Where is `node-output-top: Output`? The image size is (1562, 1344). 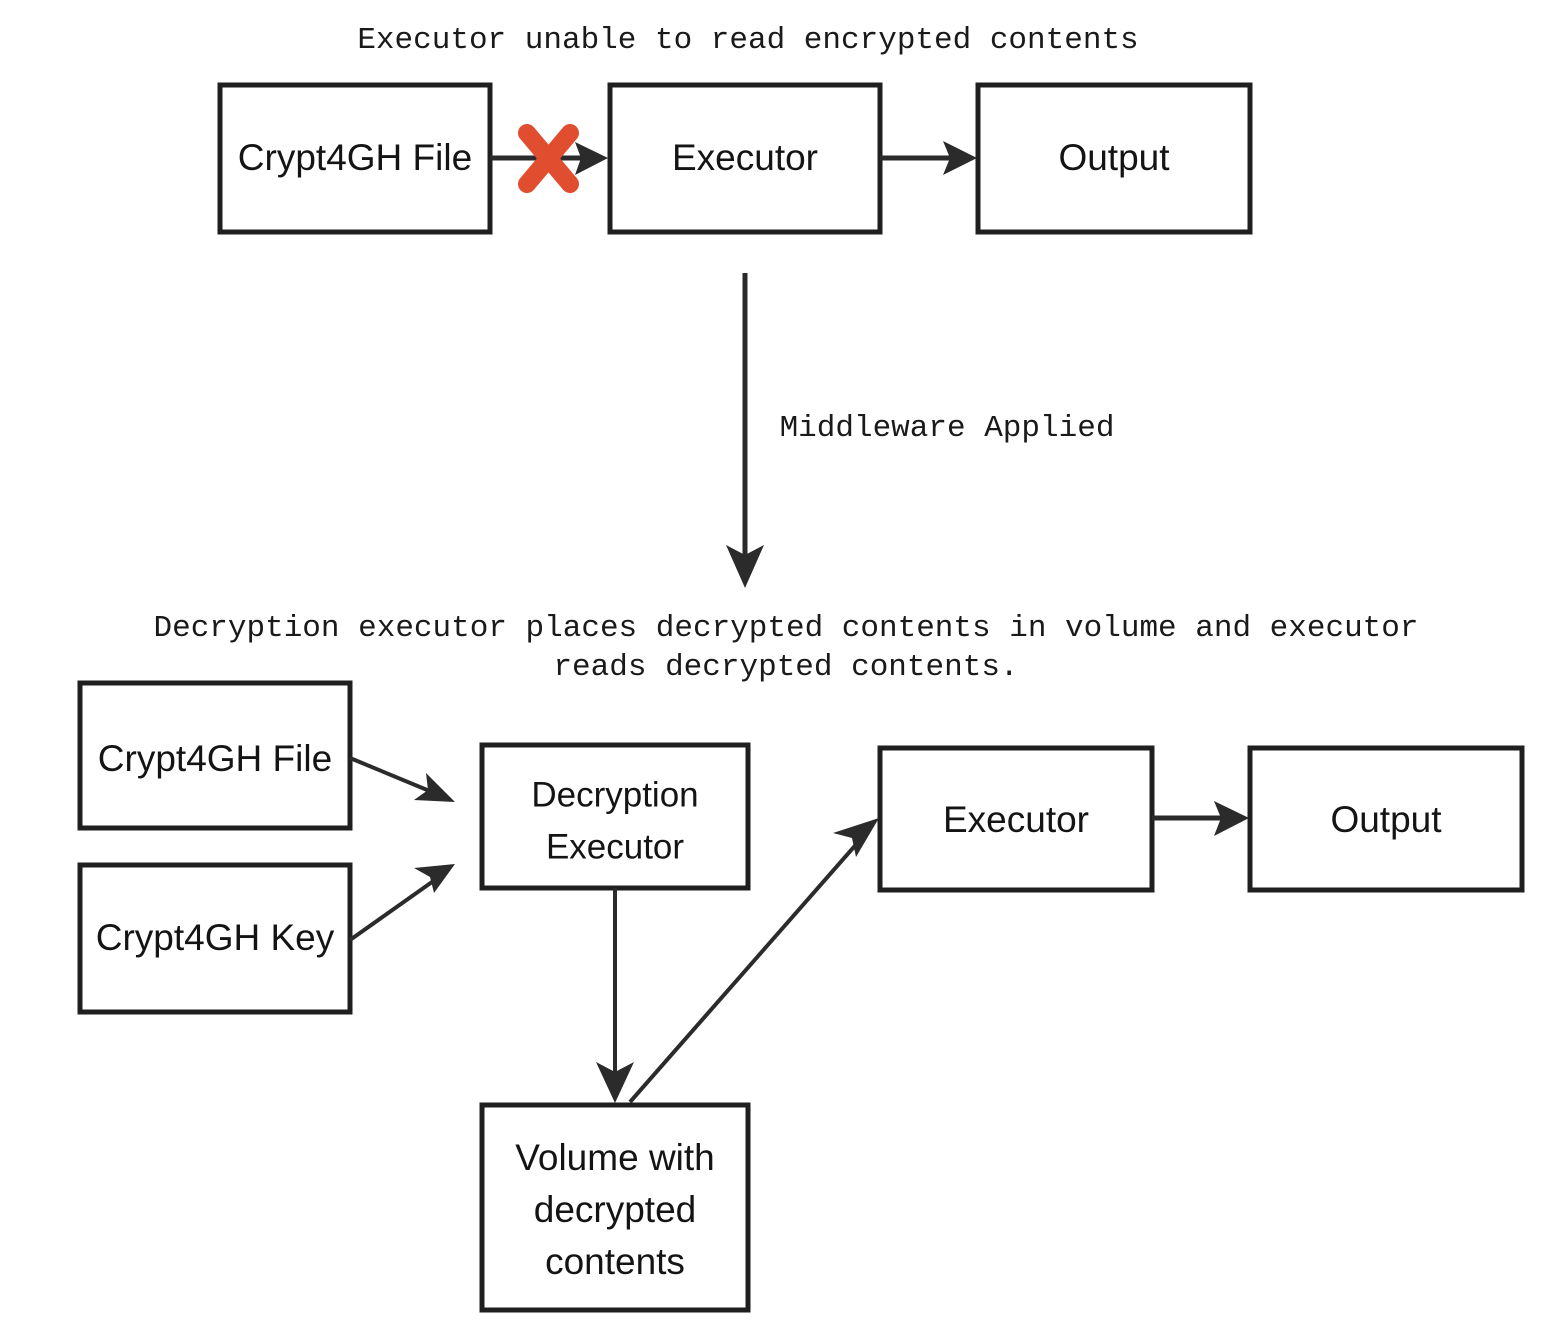
node-output-top: Output is located at coordinates (1114, 158).